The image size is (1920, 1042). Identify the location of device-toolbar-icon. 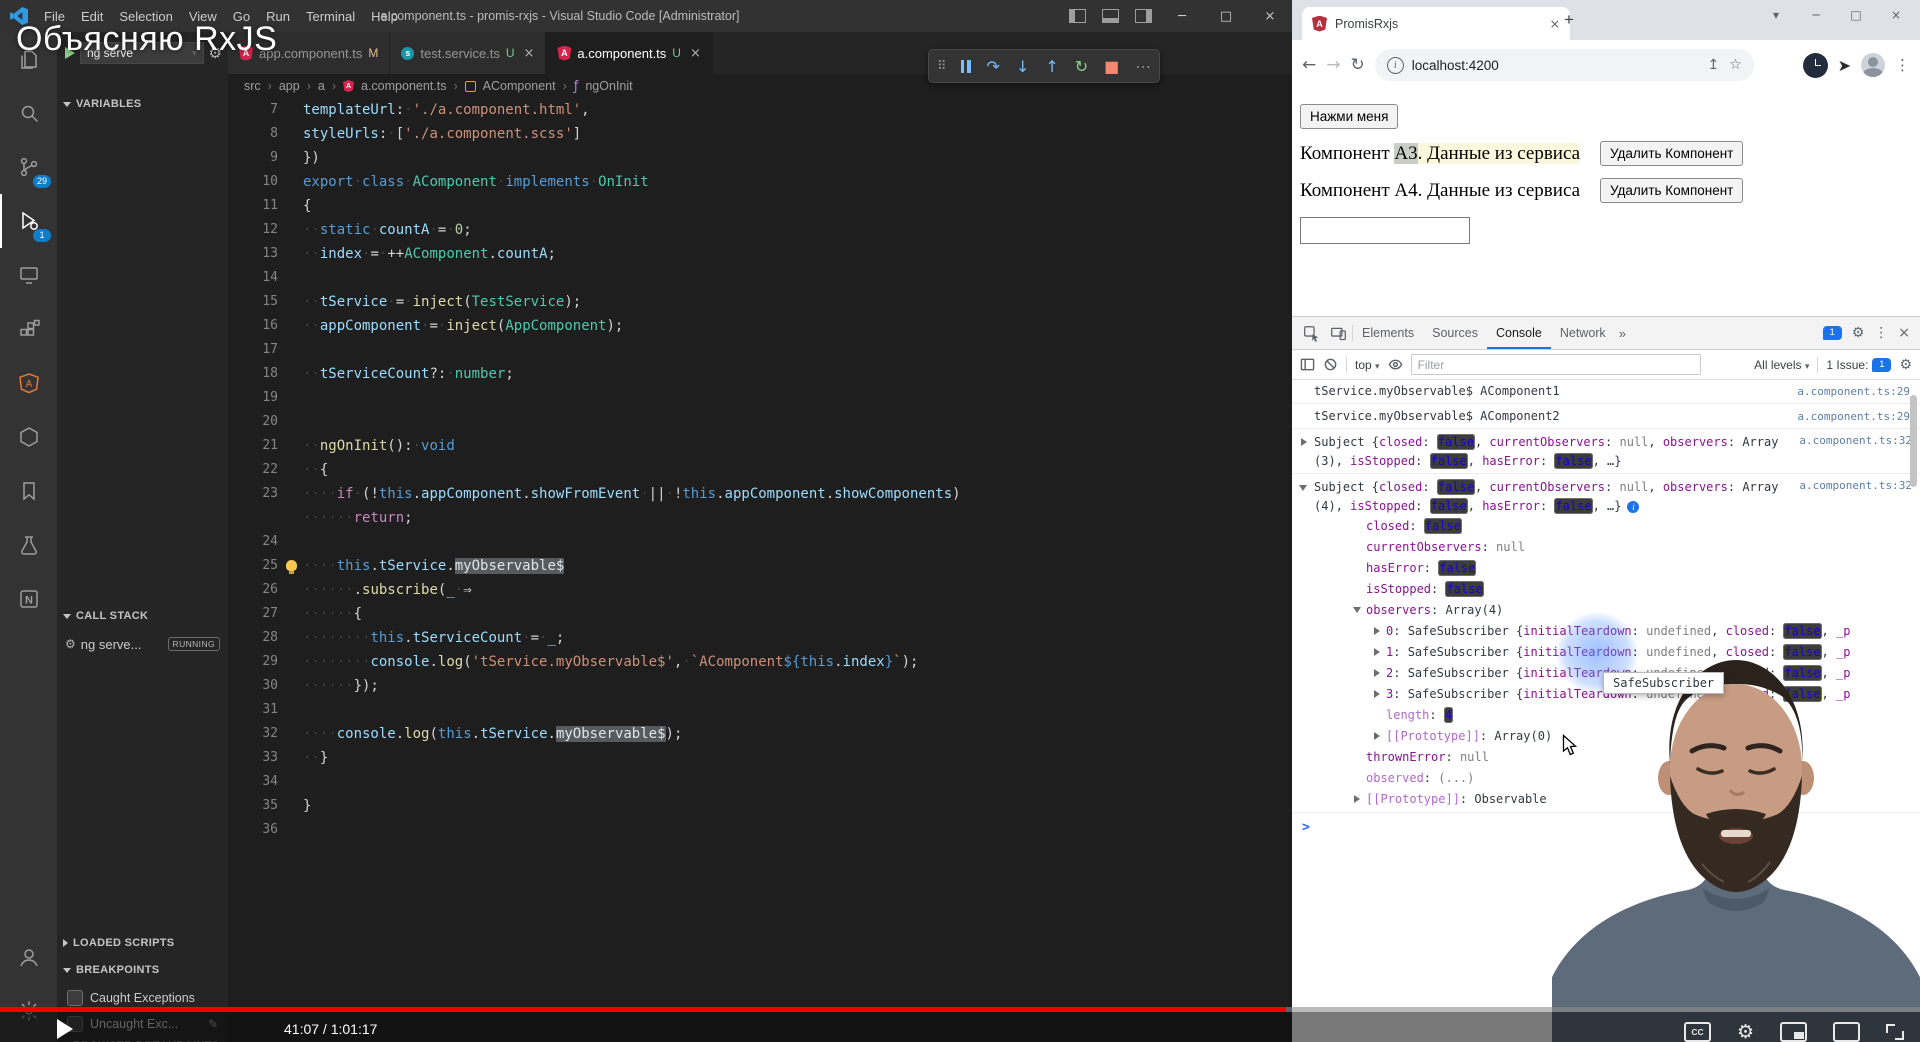
(1338, 333).